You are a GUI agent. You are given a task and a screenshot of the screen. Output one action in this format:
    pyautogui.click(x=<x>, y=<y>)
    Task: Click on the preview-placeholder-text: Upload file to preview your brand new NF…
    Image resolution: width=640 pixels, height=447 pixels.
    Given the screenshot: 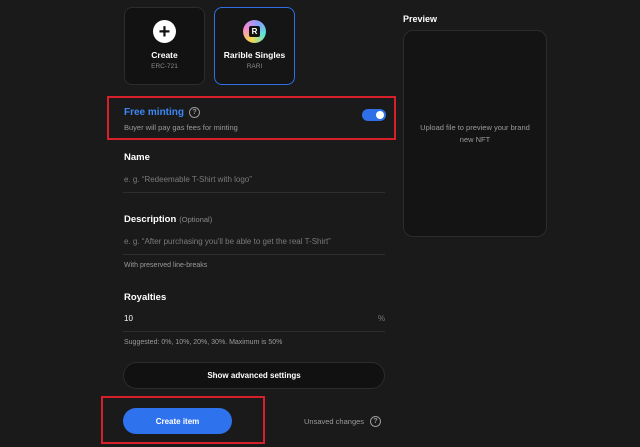 What is the action you would take?
    pyautogui.click(x=475, y=133)
    